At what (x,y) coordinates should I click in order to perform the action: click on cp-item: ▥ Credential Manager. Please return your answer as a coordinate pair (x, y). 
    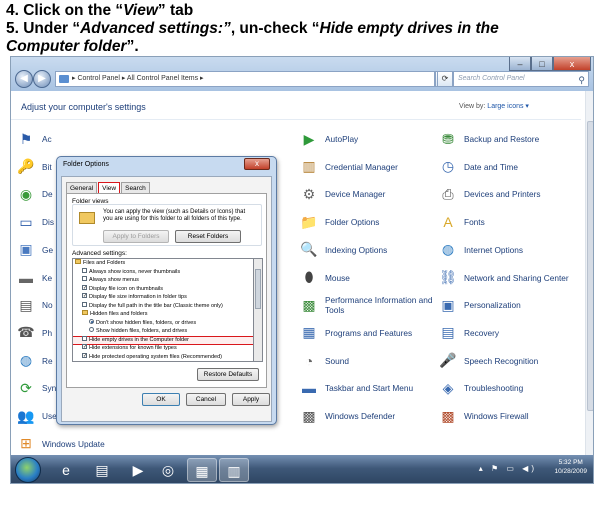
    Looking at the image, I should click on (366, 167).